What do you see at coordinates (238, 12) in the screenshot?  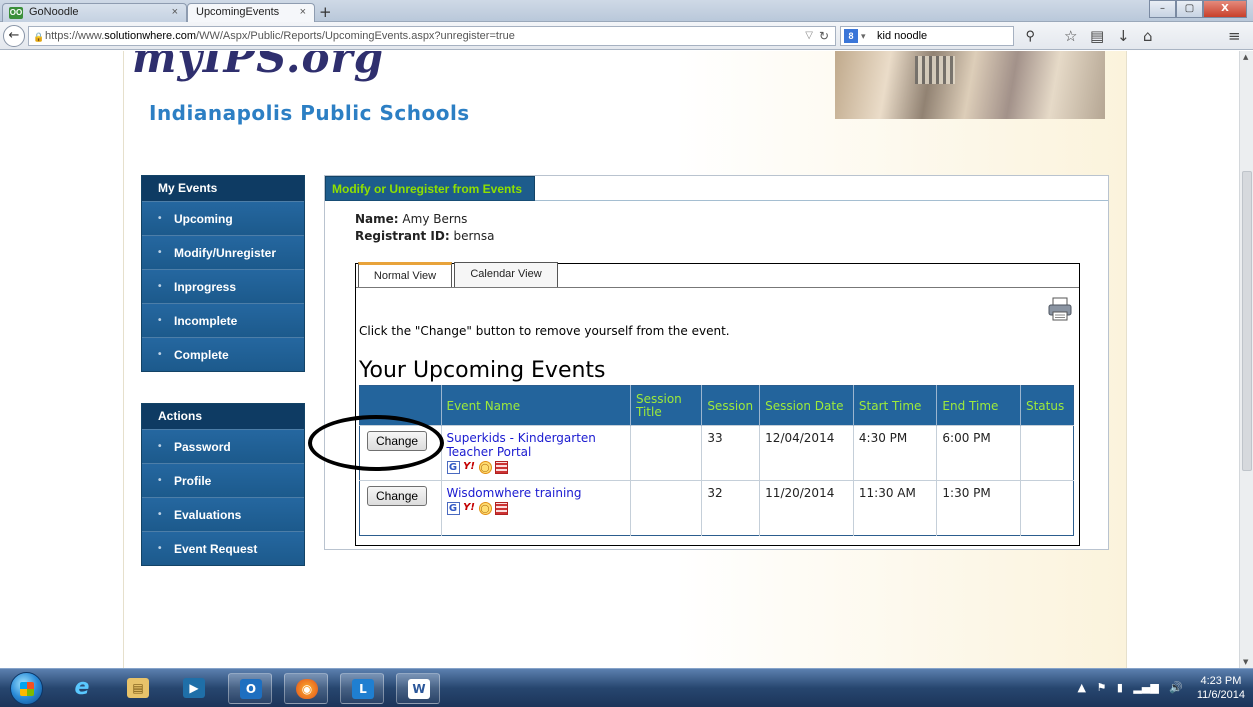 I see `tab-title: UpcomingEvents` at bounding box center [238, 12].